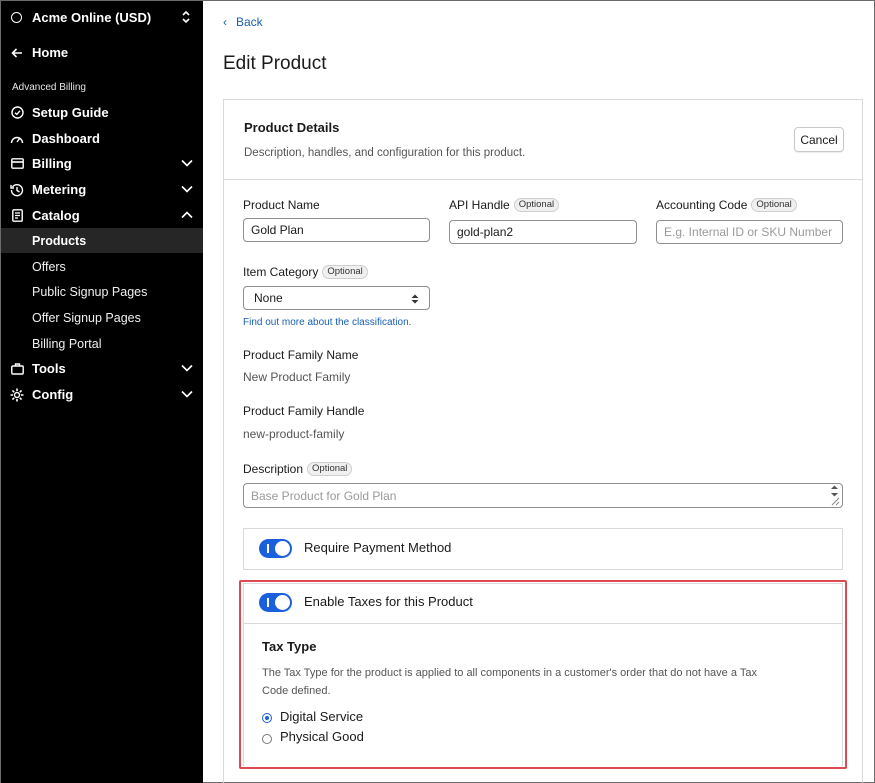 Image resolution: width=875 pixels, height=783 pixels. What do you see at coordinates (543, 495) in the screenshot?
I see `description-textarea: Base Product for Gold Plan` at bounding box center [543, 495].